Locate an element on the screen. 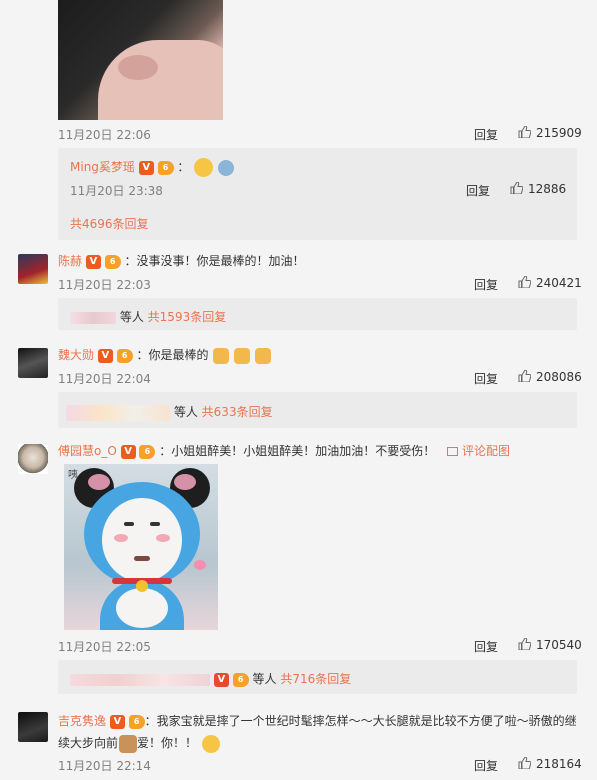 Image resolution: width=597 pixels, height=780 pixels. image-link-icon is located at coordinates (453, 451).